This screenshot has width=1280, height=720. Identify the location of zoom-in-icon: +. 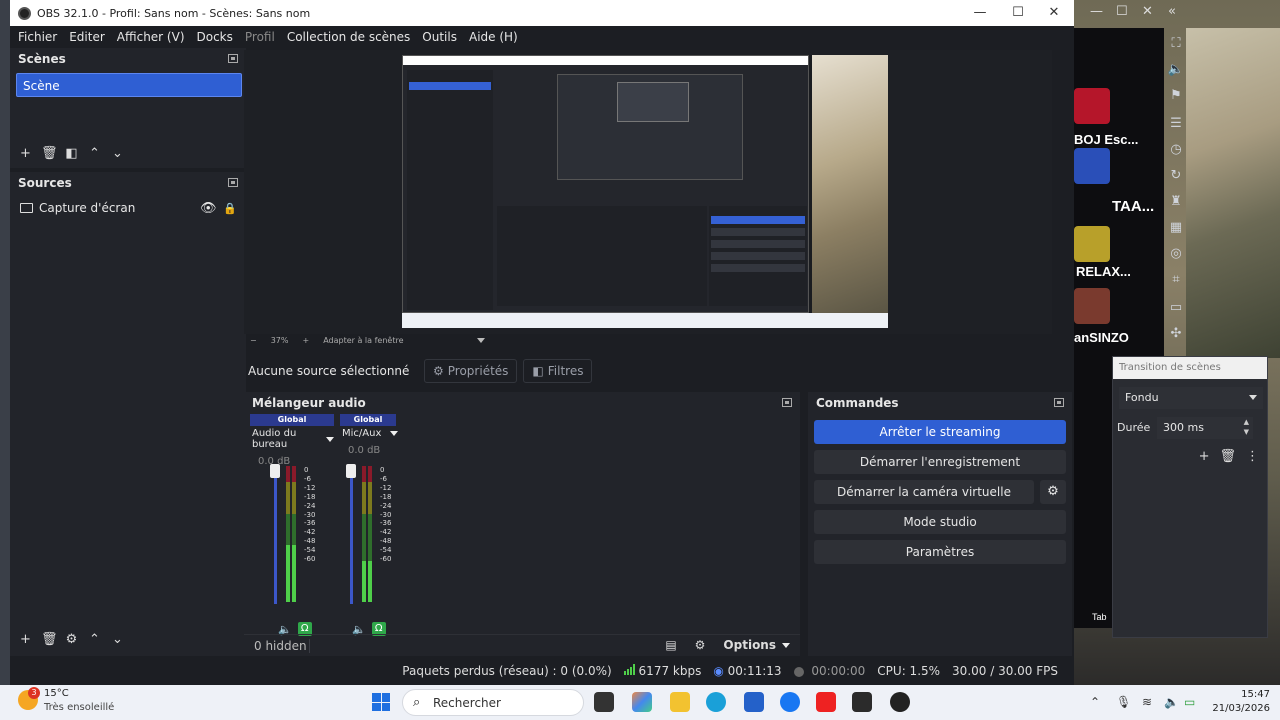
(305, 340).